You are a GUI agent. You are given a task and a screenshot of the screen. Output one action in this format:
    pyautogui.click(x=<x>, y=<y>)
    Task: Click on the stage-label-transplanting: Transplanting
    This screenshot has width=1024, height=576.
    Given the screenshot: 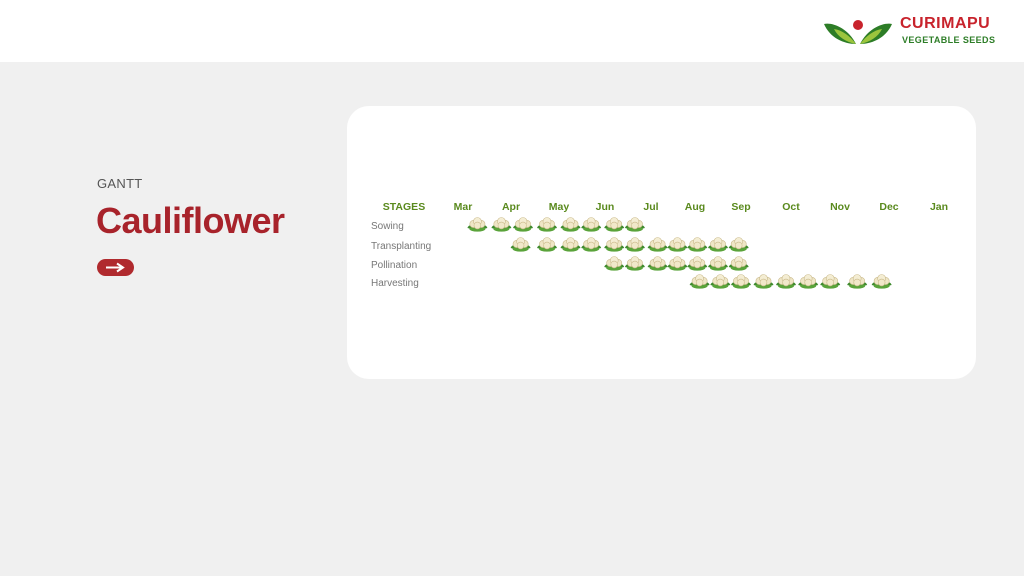 What is the action you would take?
    pyautogui.click(x=401, y=246)
    